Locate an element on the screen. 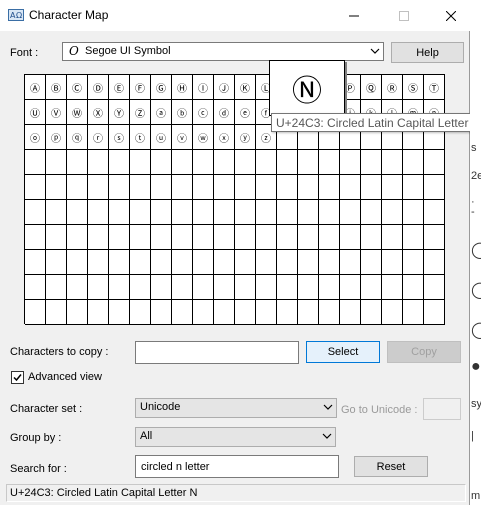 The width and height of the screenshot is (481, 505). character-cell: ⓨ is located at coordinates (245, 137).